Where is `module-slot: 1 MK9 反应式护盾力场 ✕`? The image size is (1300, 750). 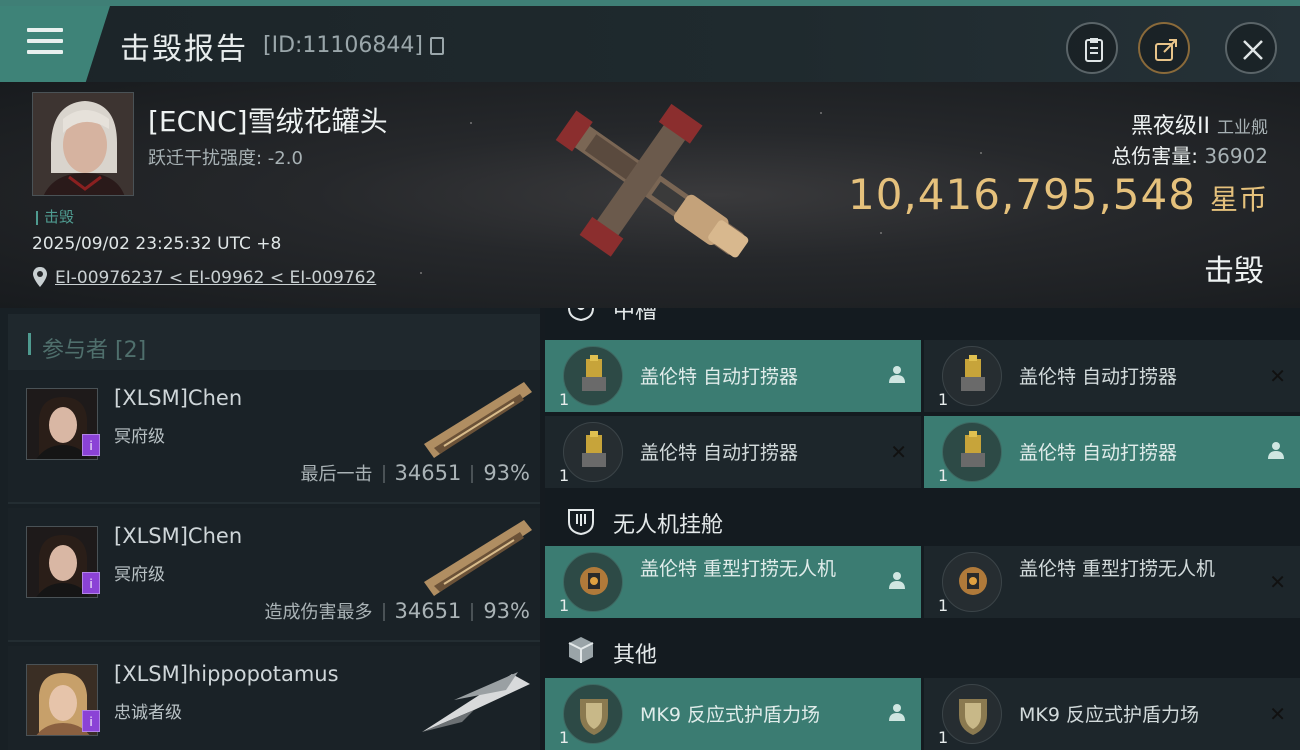 module-slot: 1 MK9 反应式护盾力场 ✕ is located at coordinates (1112, 714).